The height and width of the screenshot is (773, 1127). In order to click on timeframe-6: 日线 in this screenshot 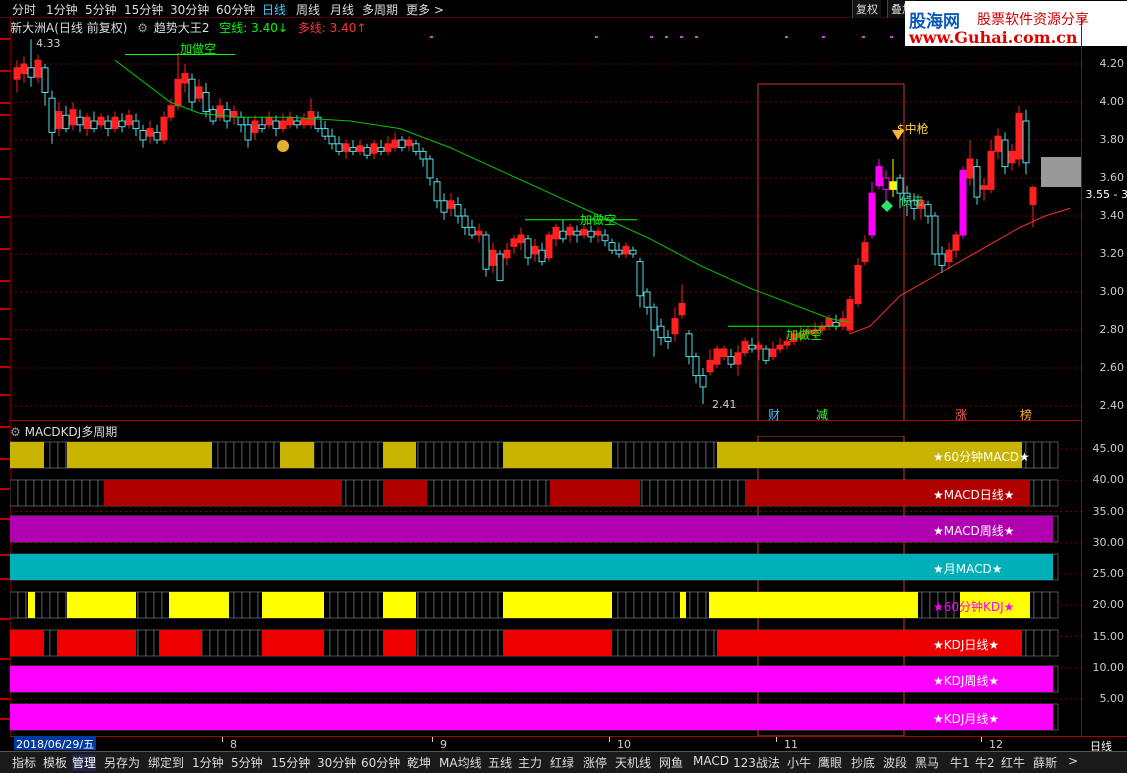, I will do `click(274, 9)`.